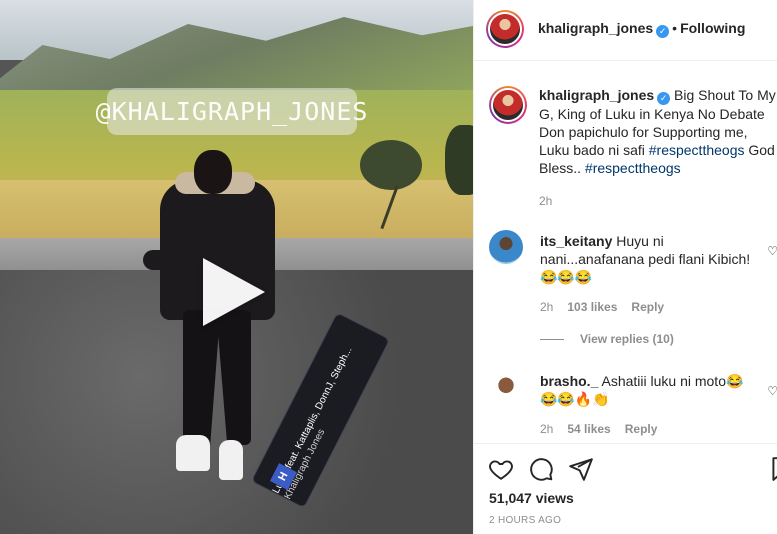 The height and width of the screenshot is (534, 777). I want to click on comment-body: brasho._ Ashatiii luku ni moto😂 😂😂🔥👏, so click(655, 390).